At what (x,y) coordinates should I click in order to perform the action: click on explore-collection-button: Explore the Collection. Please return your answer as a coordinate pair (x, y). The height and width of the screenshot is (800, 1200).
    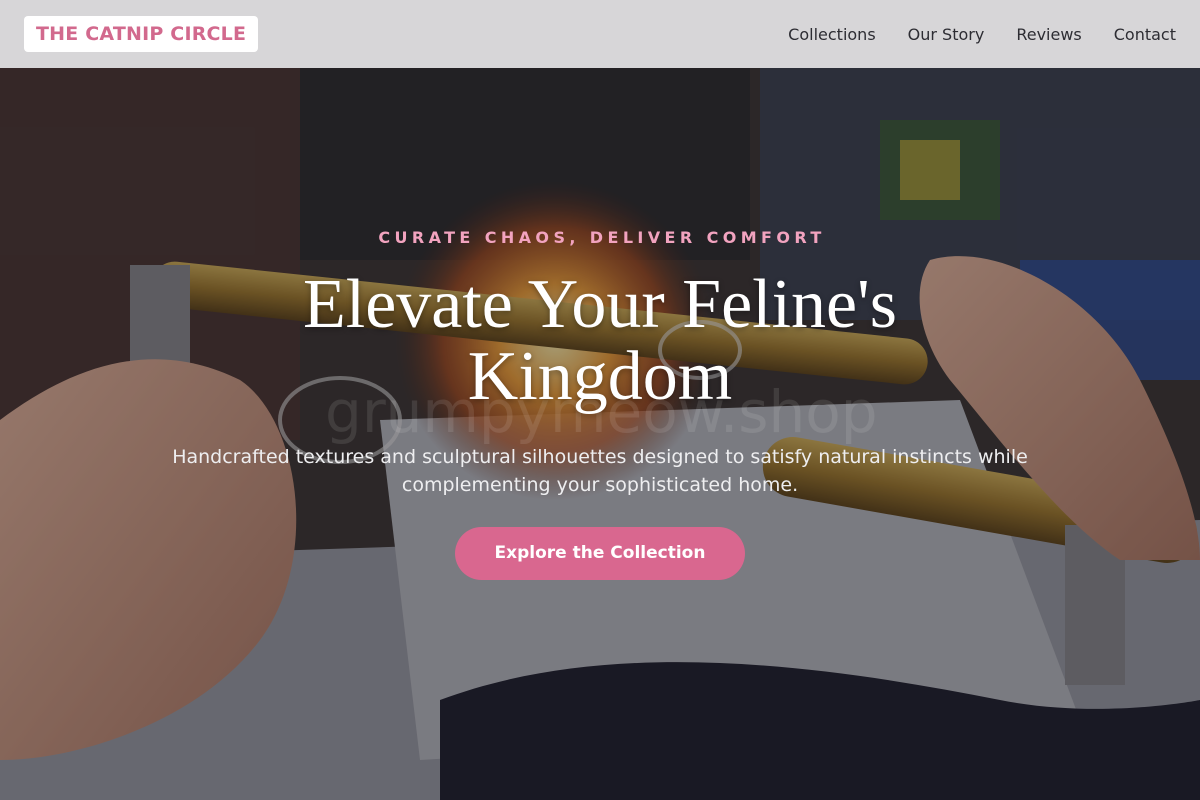
    Looking at the image, I should click on (600, 553).